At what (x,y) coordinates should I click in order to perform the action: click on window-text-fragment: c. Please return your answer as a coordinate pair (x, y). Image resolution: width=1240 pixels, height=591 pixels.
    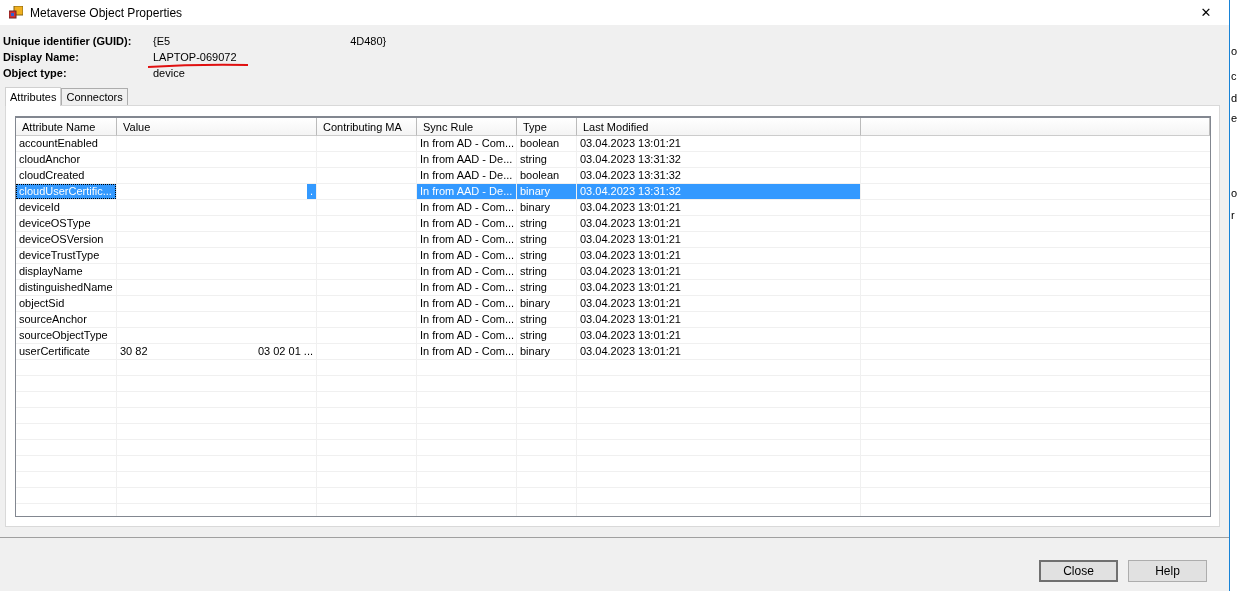
    Looking at the image, I should click on (1234, 76).